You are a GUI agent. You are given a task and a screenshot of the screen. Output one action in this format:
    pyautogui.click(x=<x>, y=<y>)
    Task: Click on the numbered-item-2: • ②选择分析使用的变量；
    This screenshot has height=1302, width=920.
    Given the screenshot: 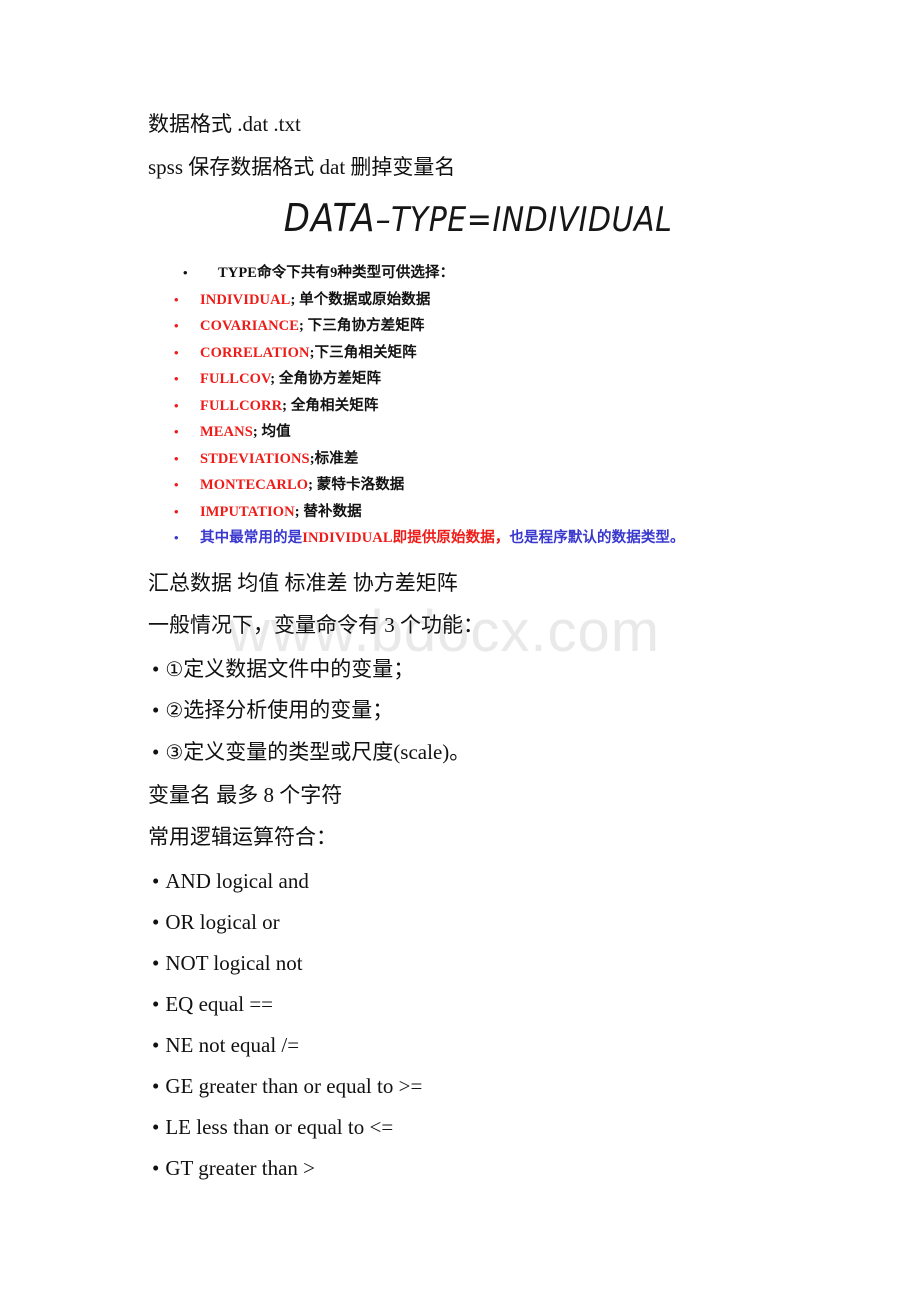 What is the action you would take?
    pyautogui.click(x=272, y=710)
    